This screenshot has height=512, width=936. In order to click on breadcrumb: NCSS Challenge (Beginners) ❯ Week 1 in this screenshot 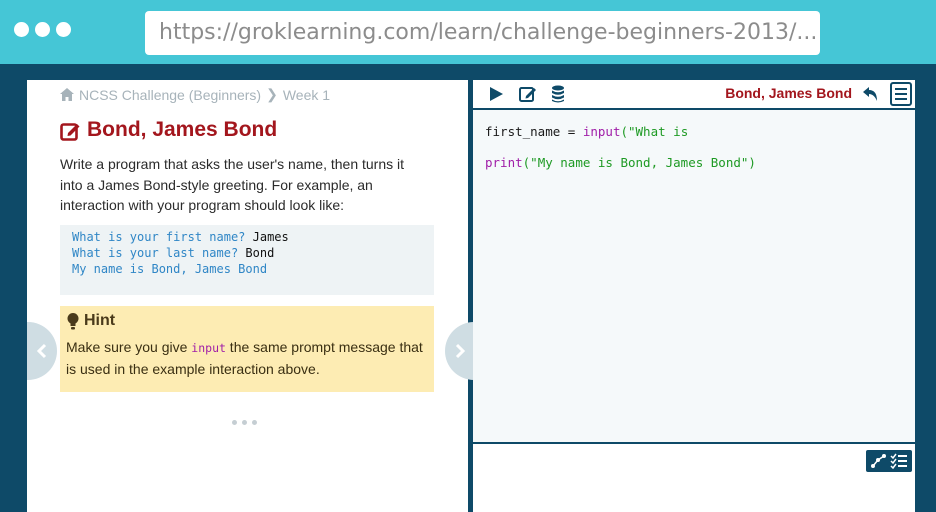, I will do `click(195, 94)`.